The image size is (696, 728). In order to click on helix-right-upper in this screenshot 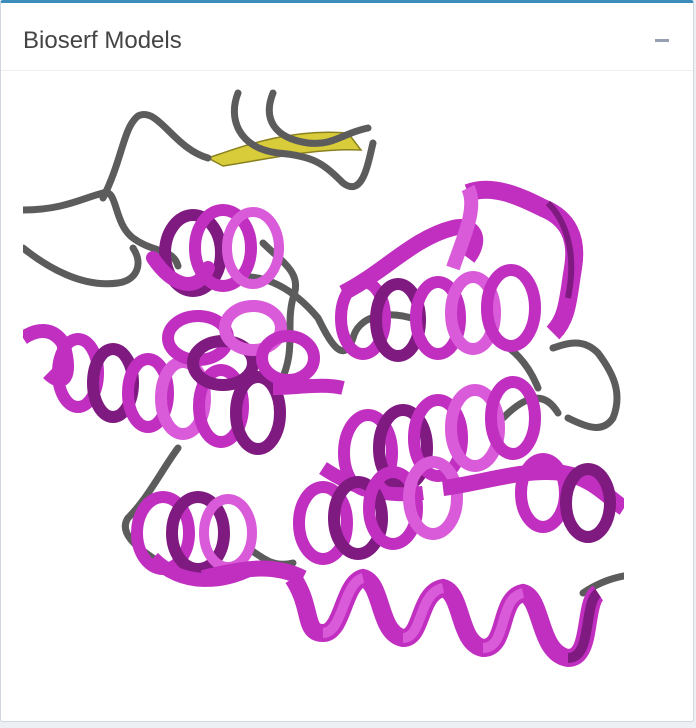, I will do `click(459, 271)`.